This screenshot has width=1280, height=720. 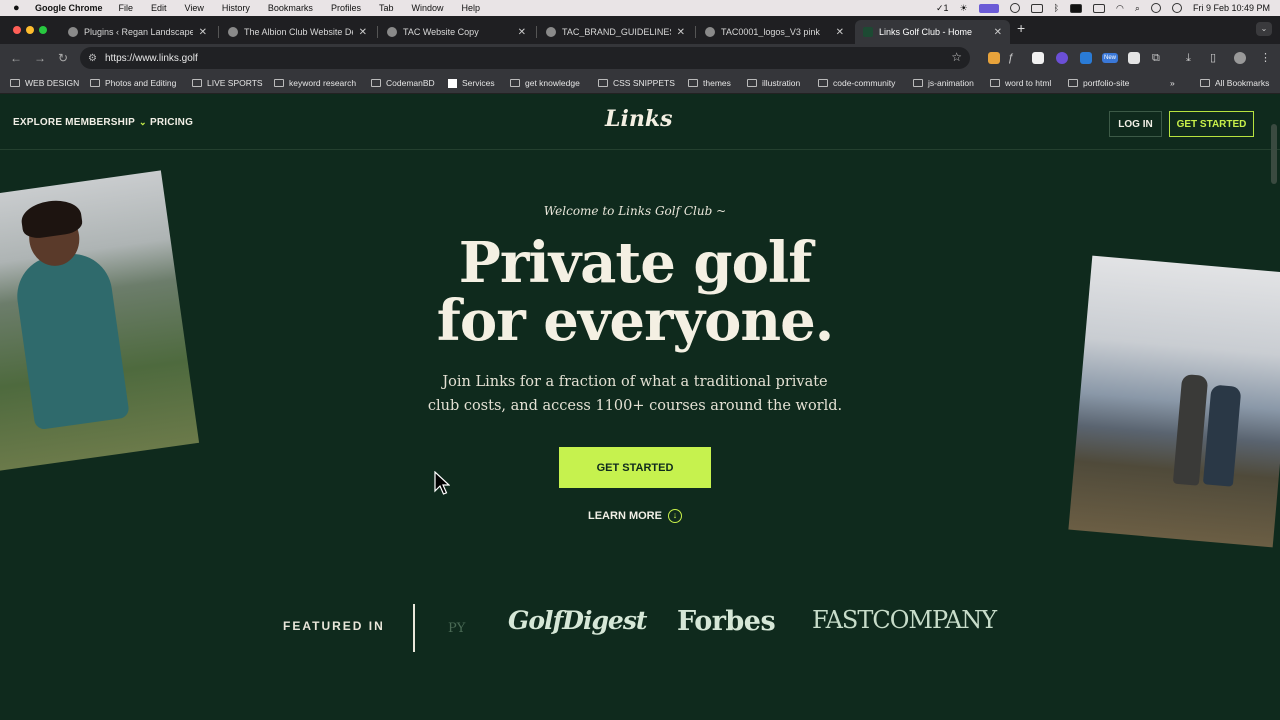 I want to click on new-tab-icon: +, so click(x=1021, y=28).